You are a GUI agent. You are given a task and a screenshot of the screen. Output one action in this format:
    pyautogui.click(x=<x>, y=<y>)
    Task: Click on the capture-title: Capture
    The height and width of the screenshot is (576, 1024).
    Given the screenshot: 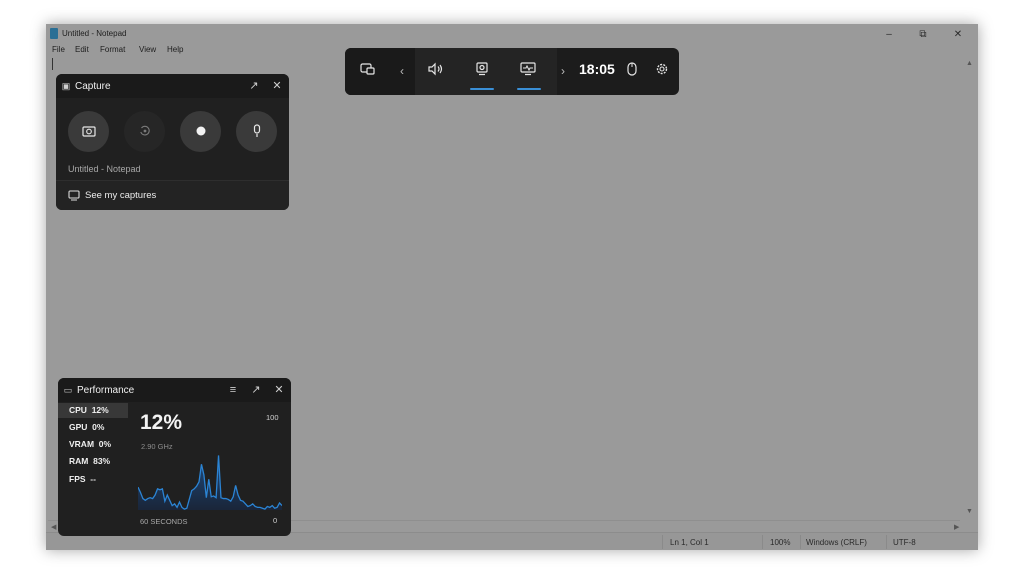 What is the action you would take?
    pyautogui.click(x=93, y=86)
    